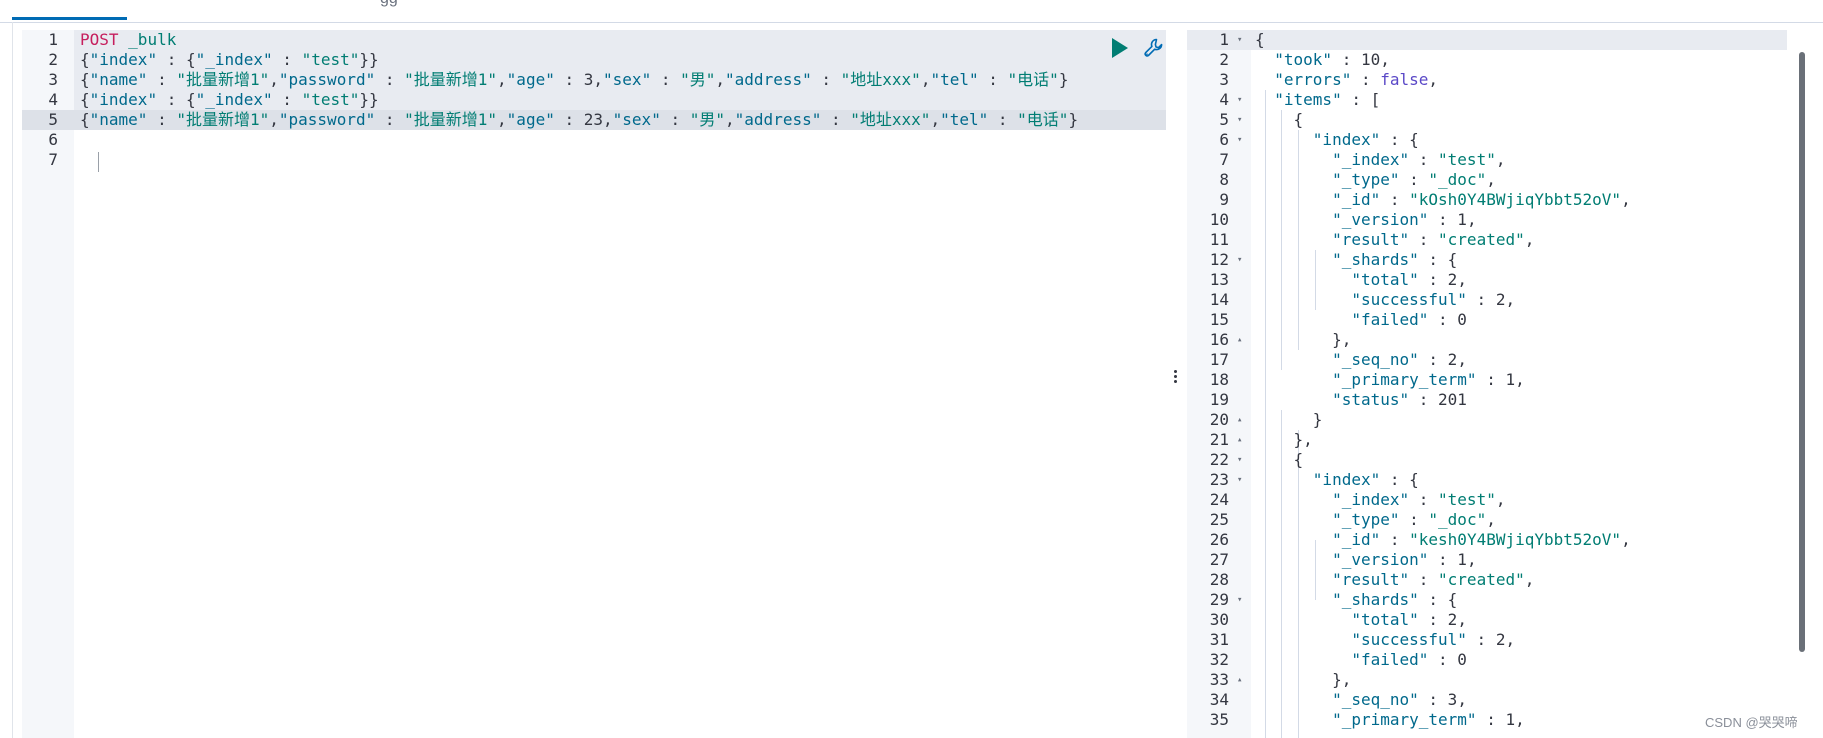 The image size is (1823, 738). Describe the element at coordinates (1487, 220) in the screenshot. I see `code-line: 10 "_version" : 1,` at that location.